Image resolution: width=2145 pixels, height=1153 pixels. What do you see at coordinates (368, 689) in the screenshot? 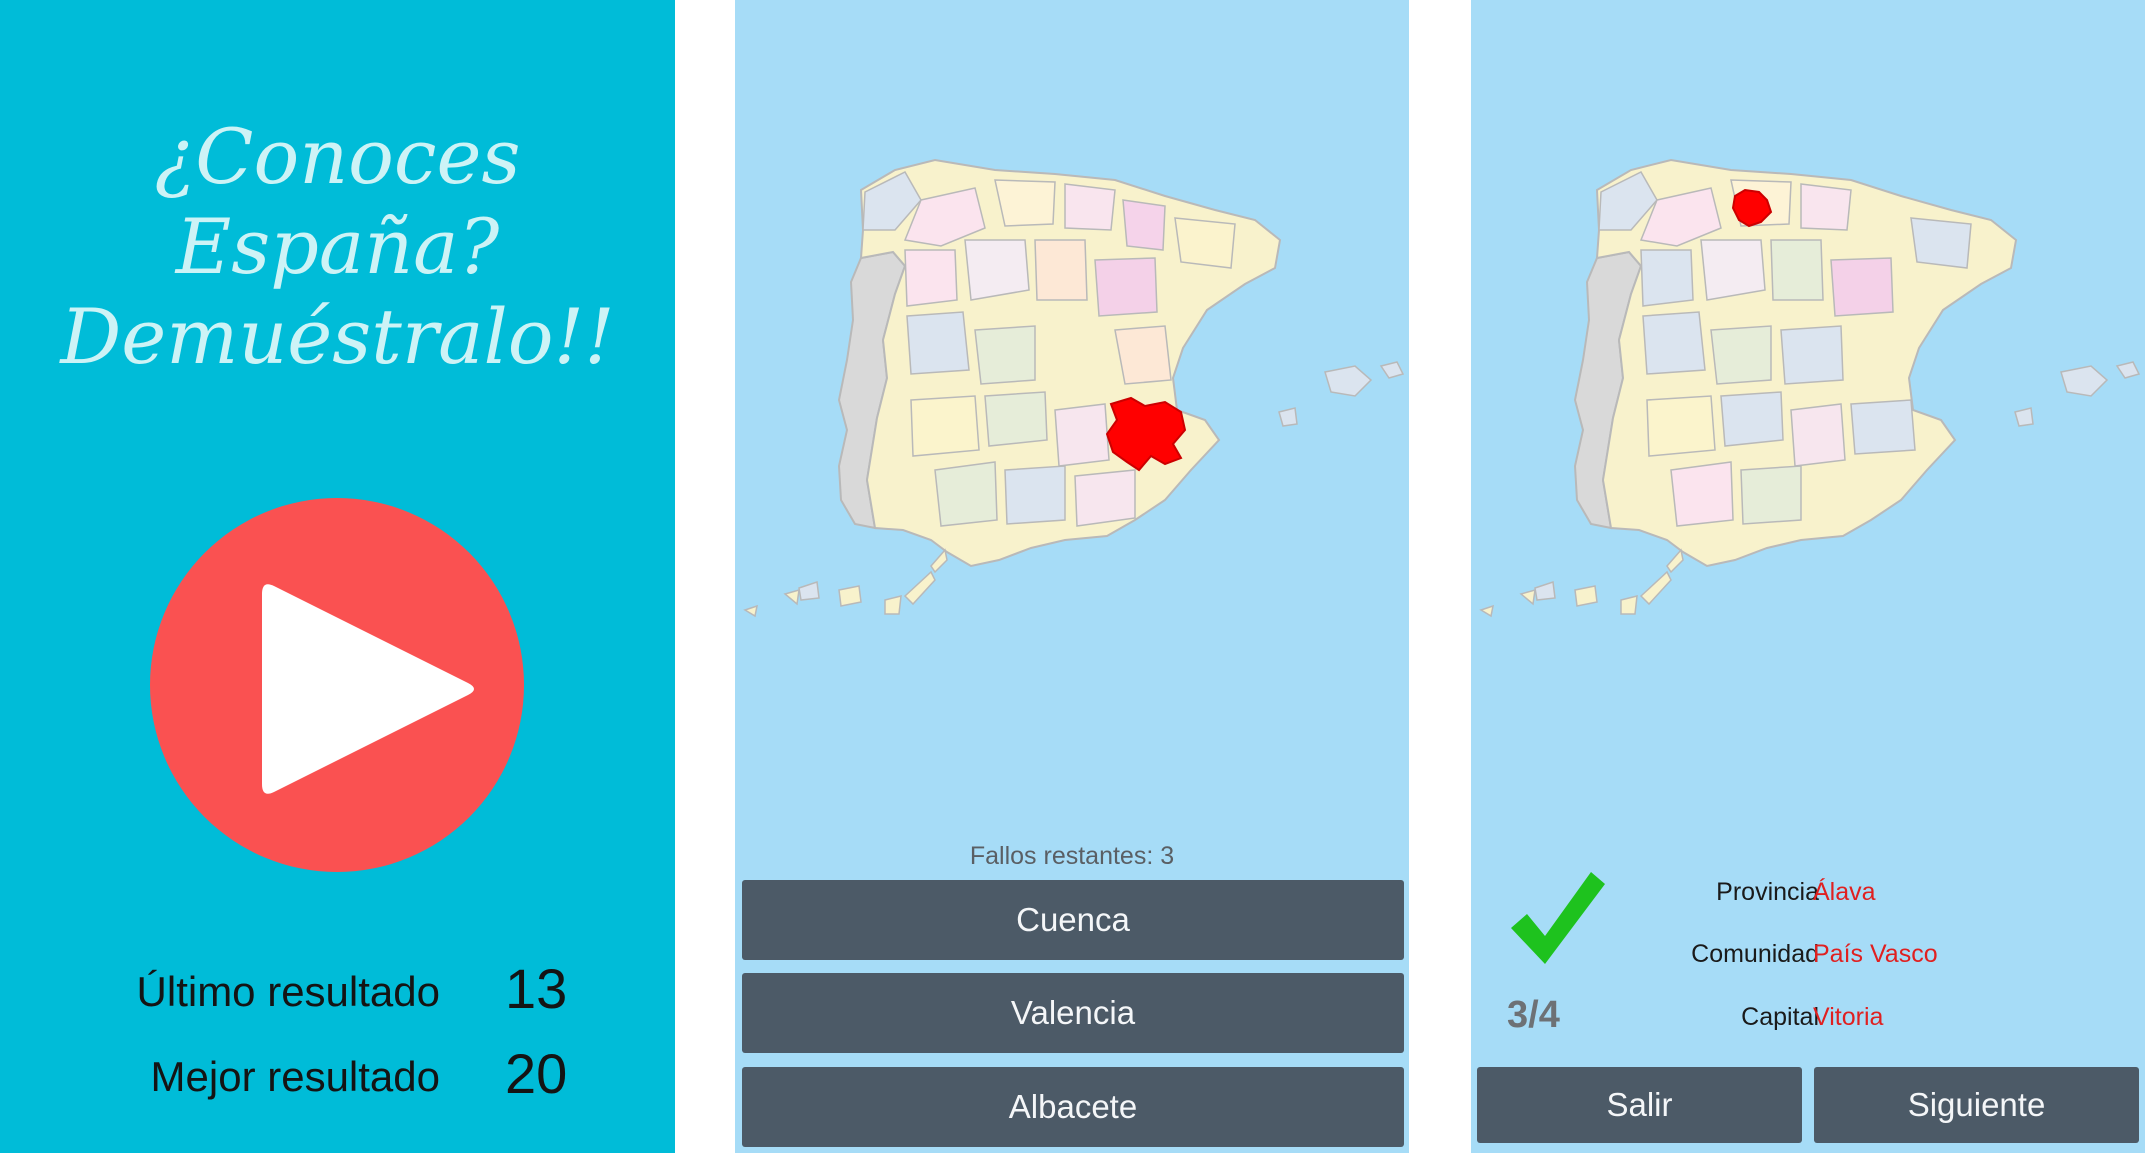
I see `play-icon` at bounding box center [368, 689].